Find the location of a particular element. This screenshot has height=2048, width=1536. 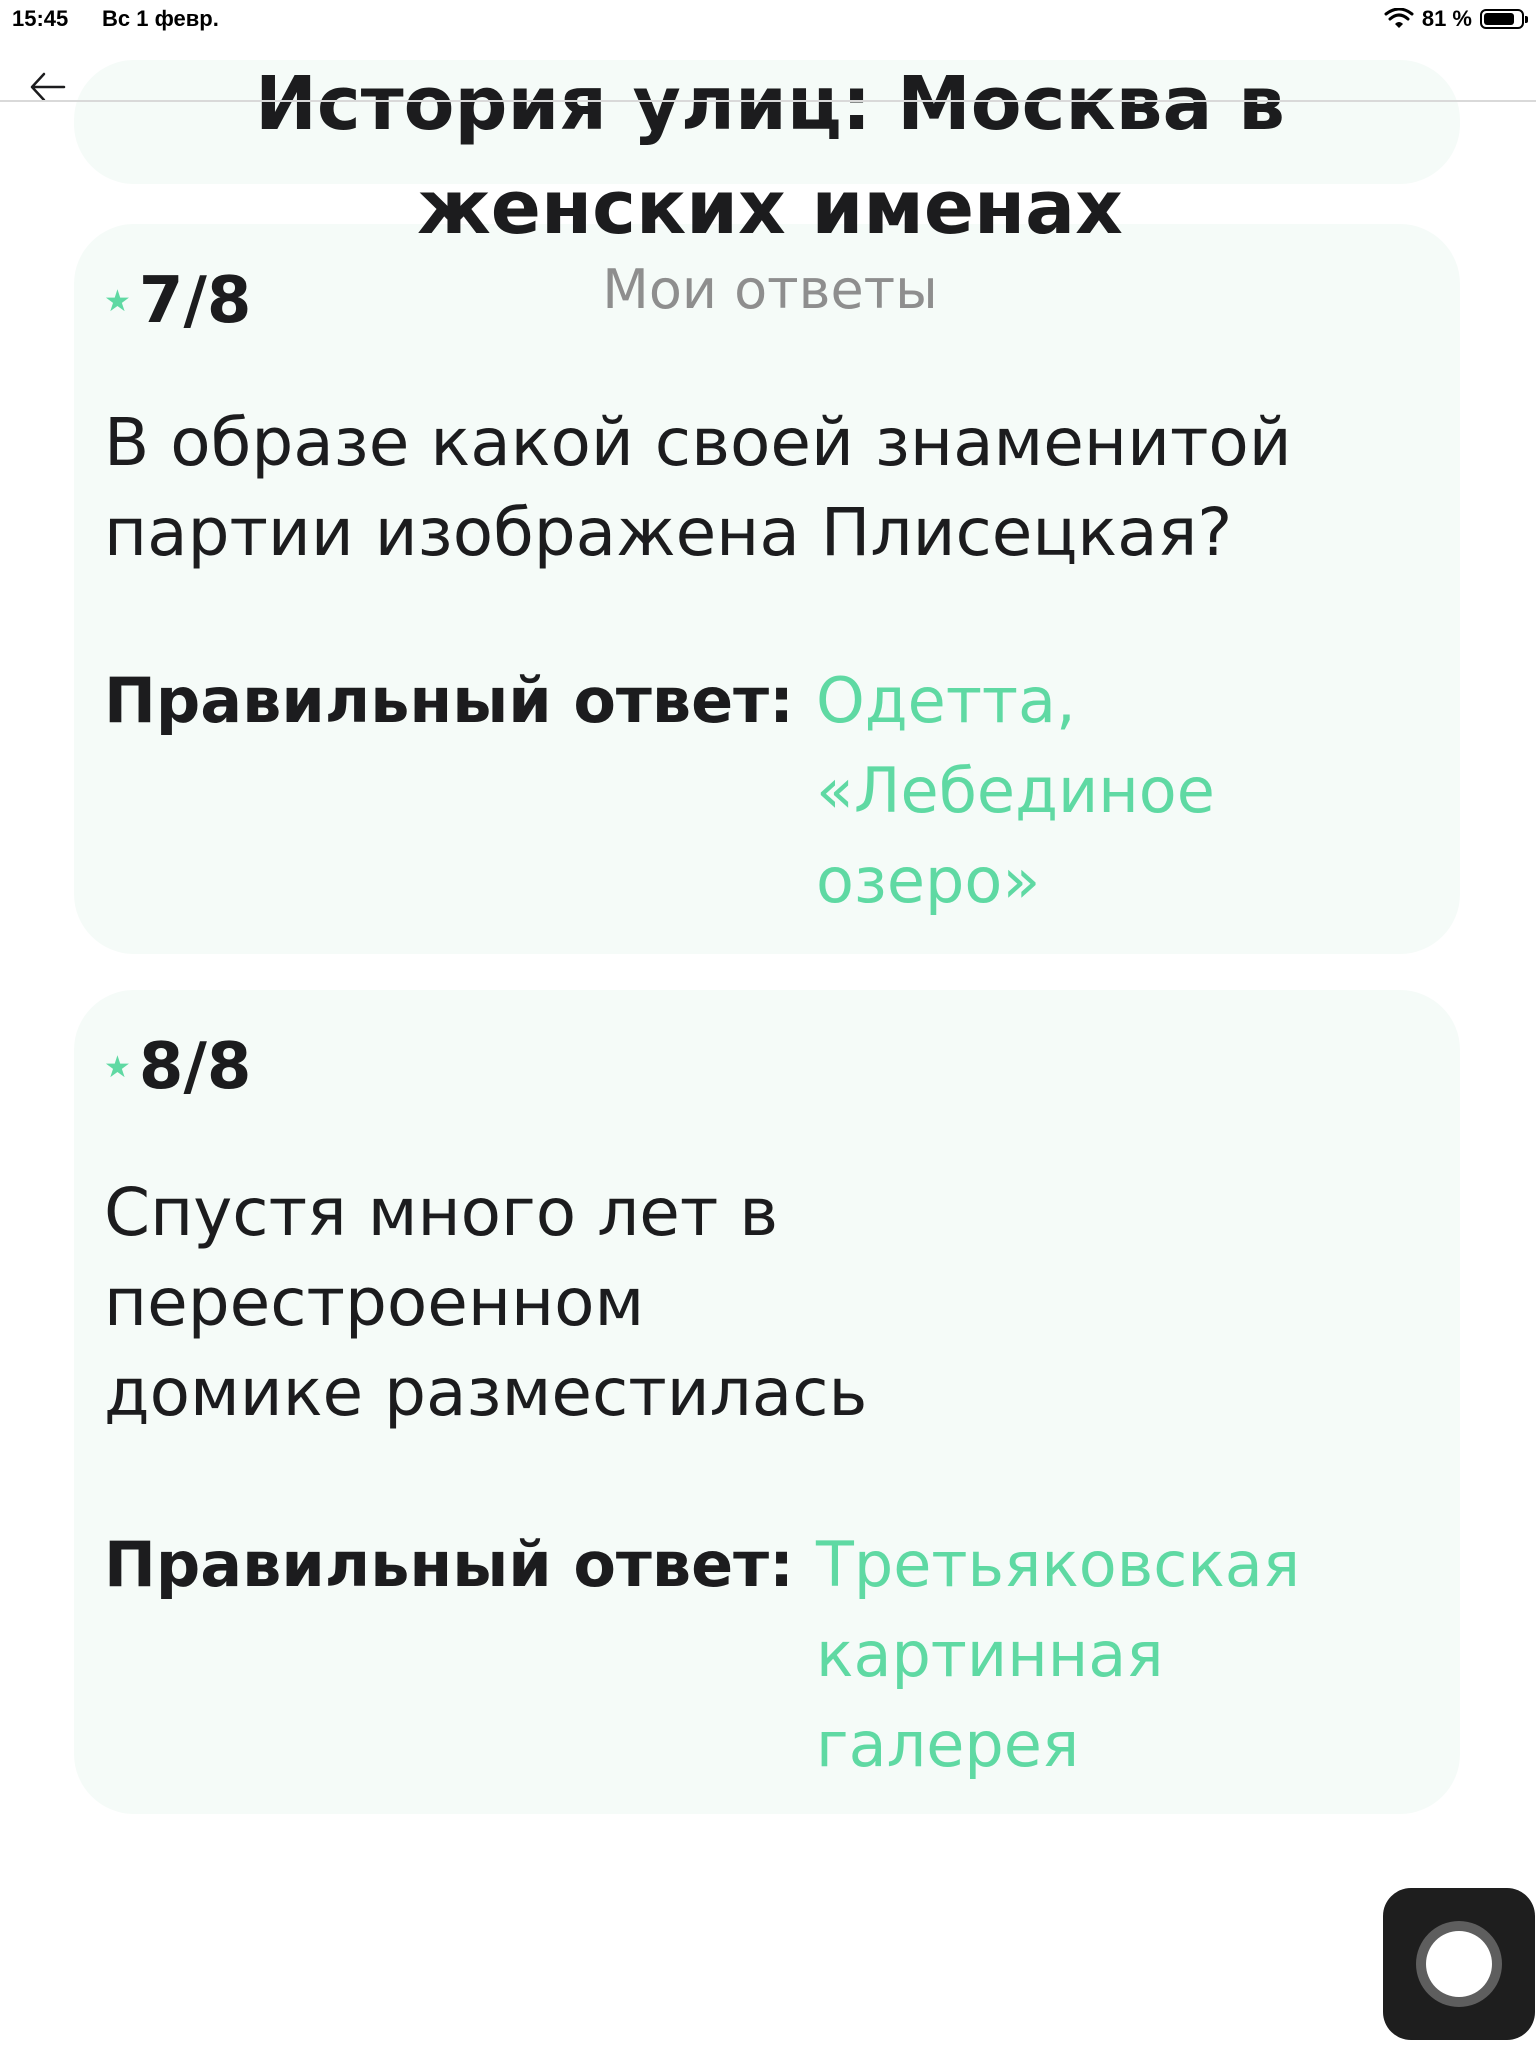

header-divider is located at coordinates (768, 101).